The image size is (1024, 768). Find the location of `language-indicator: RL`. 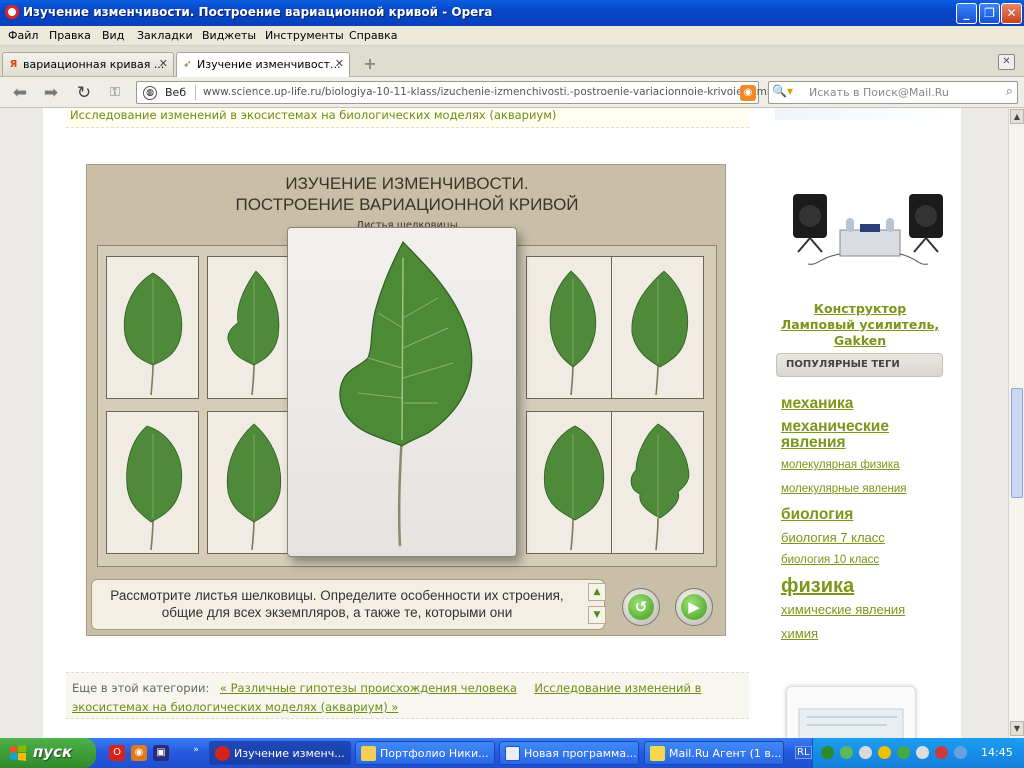

language-indicator: RL is located at coordinates (803, 752).